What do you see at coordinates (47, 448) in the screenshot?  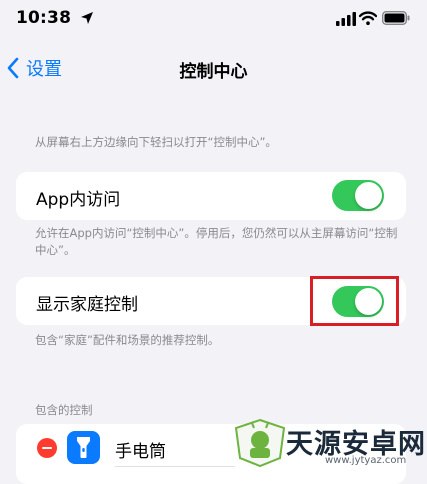 I see `remove-flashlight-button` at bounding box center [47, 448].